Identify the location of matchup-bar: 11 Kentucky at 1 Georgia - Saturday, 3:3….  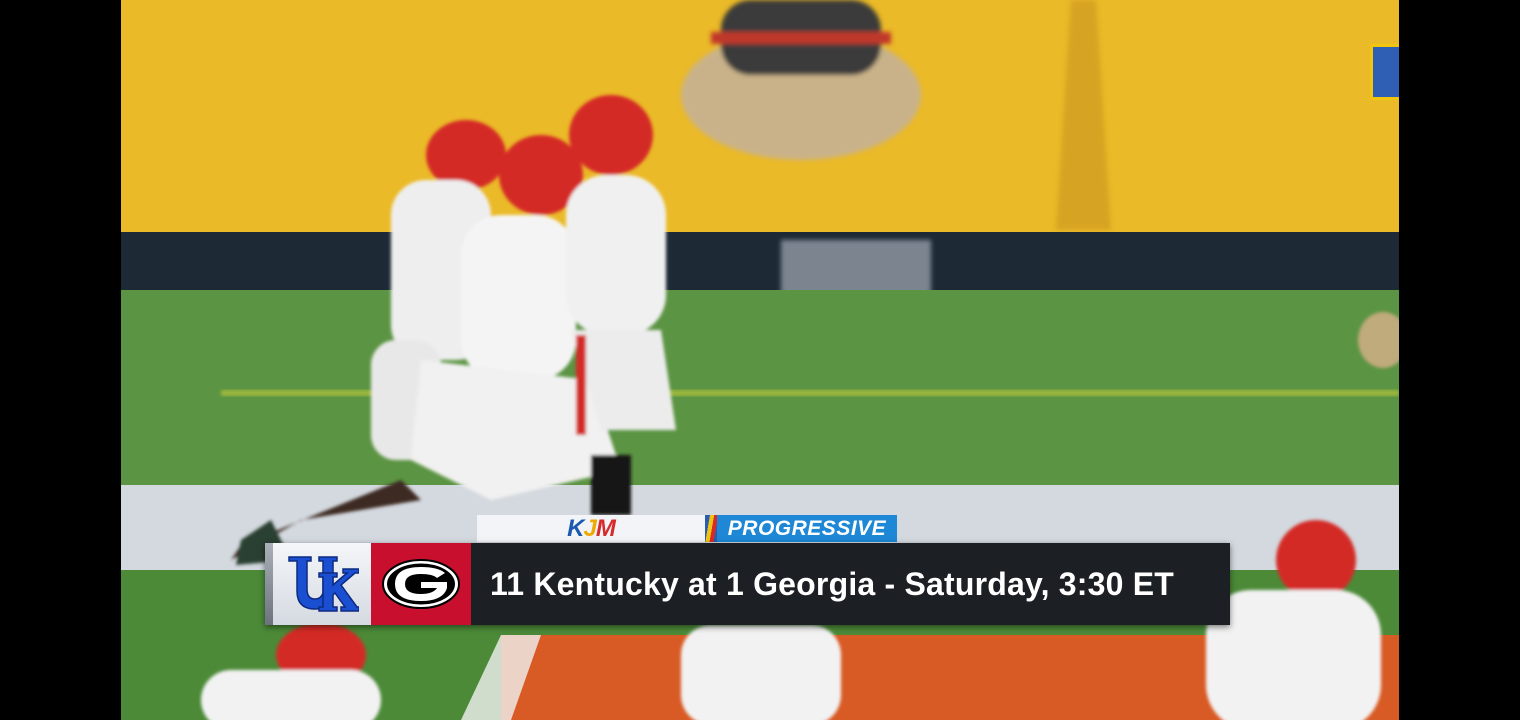
(747, 584).